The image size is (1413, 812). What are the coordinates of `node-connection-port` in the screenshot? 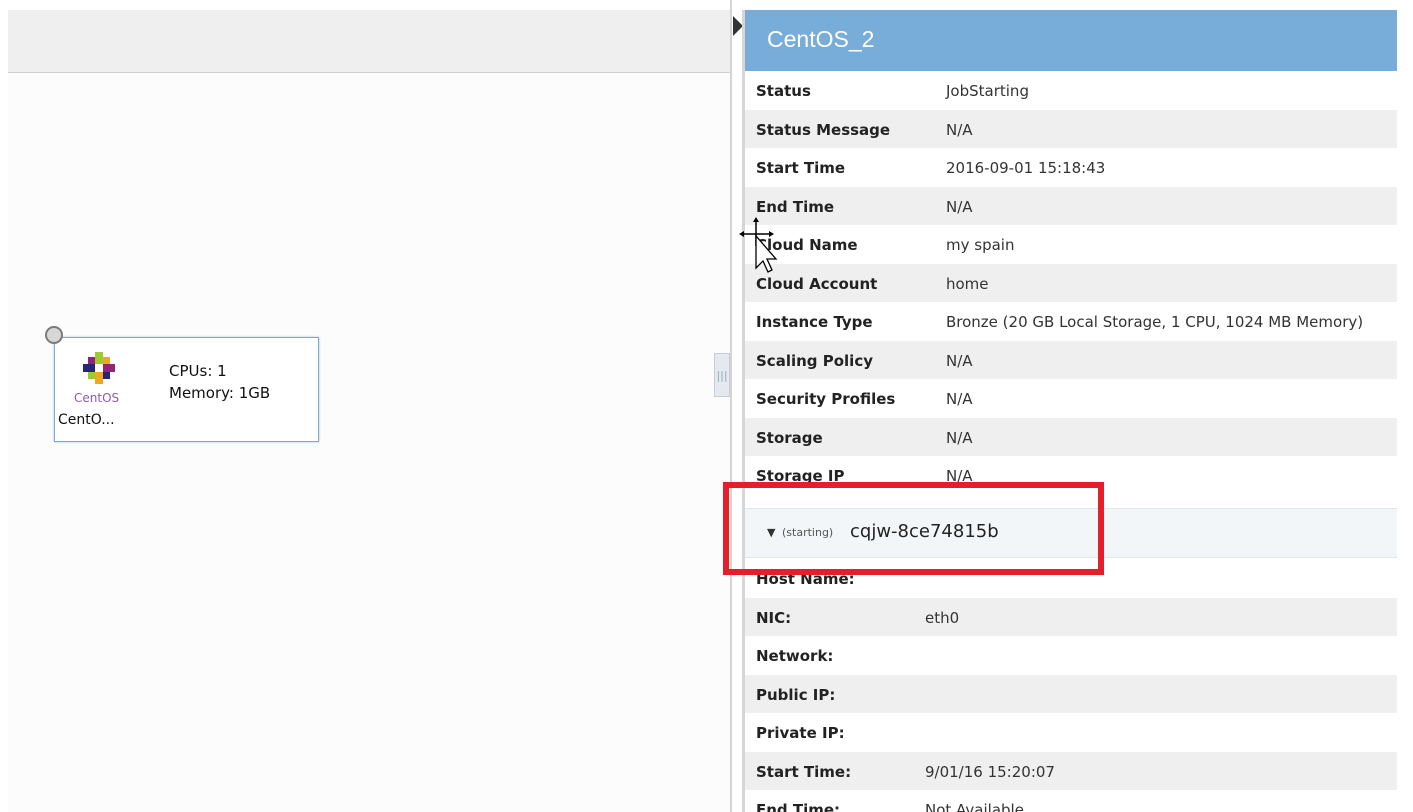 It's located at (54, 335).